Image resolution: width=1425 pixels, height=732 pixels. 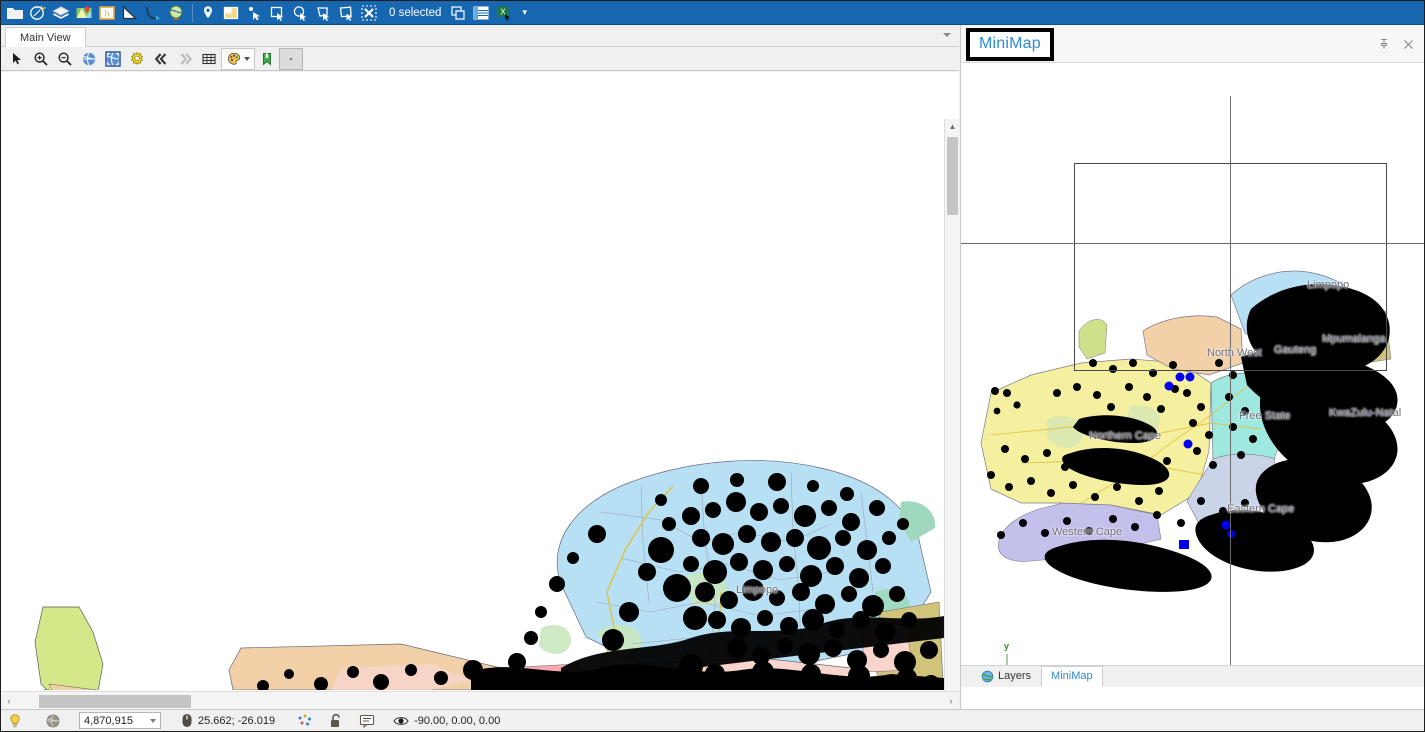 I want to click on horizontal-scroll-track, so click(x=480, y=701).